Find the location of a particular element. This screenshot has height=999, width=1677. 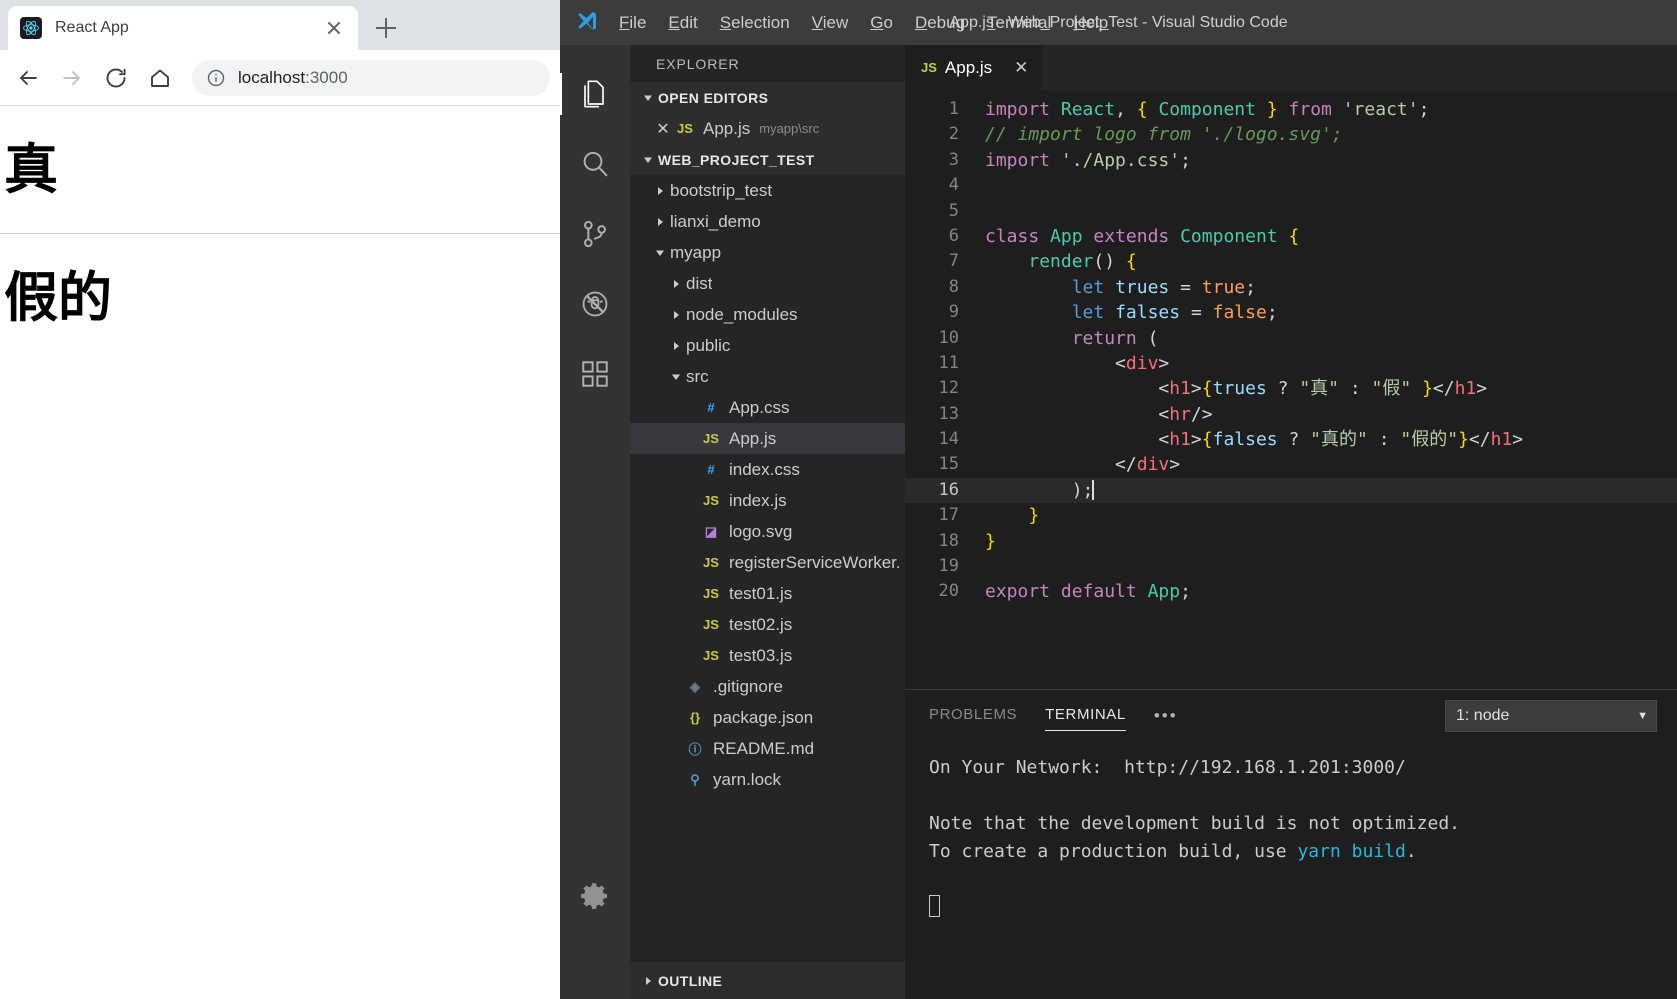

line-number: 17 is located at coordinates (948, 515).